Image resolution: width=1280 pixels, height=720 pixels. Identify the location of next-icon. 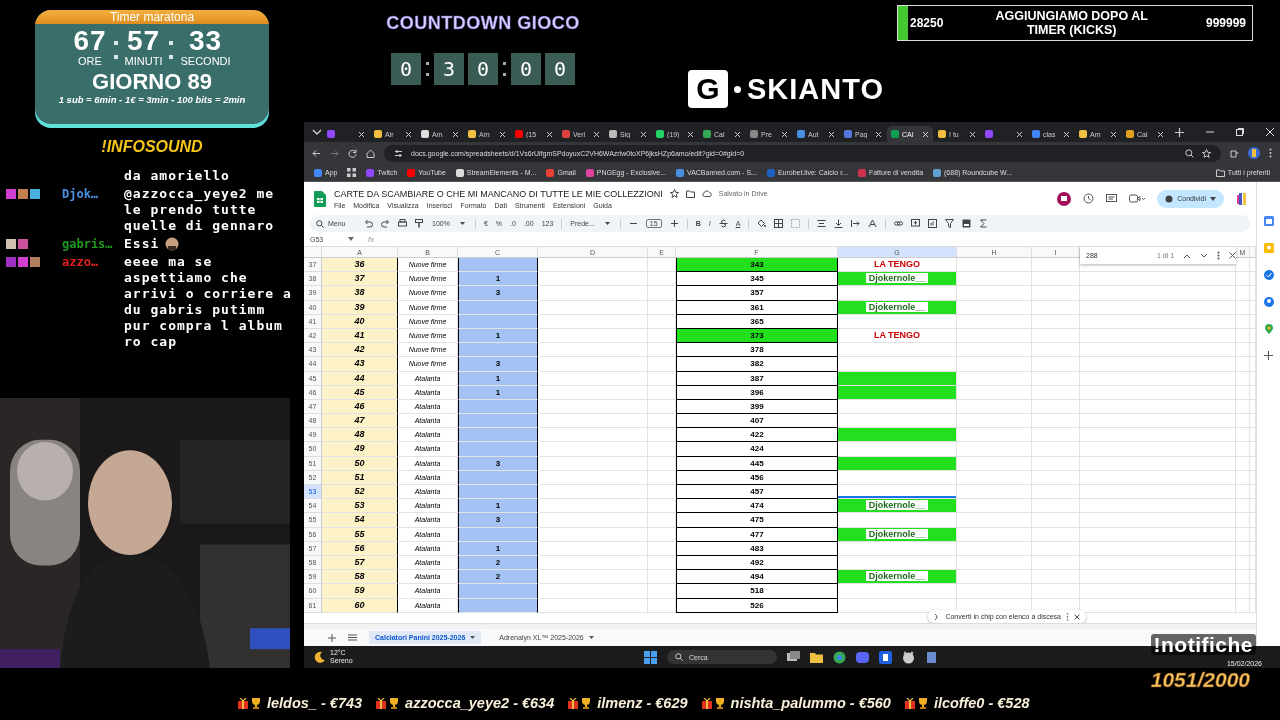
(1204, 255).